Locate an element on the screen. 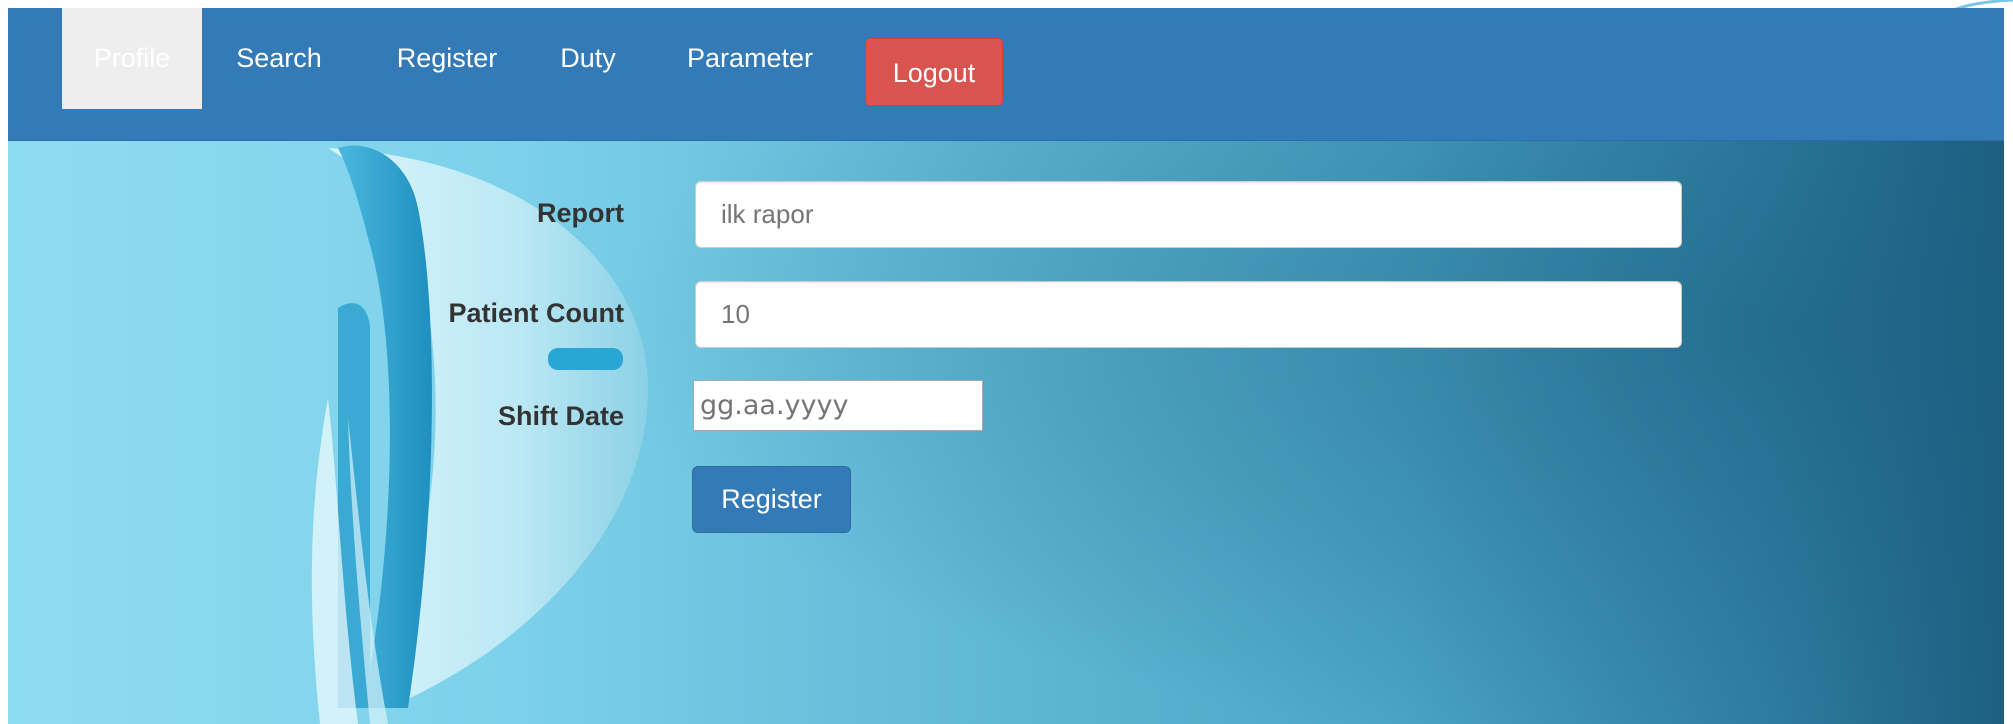 Image resolution: width=2013 pixels, height=724 pixels. nav-parameter: Parameter is located at coordinates (750, 58).